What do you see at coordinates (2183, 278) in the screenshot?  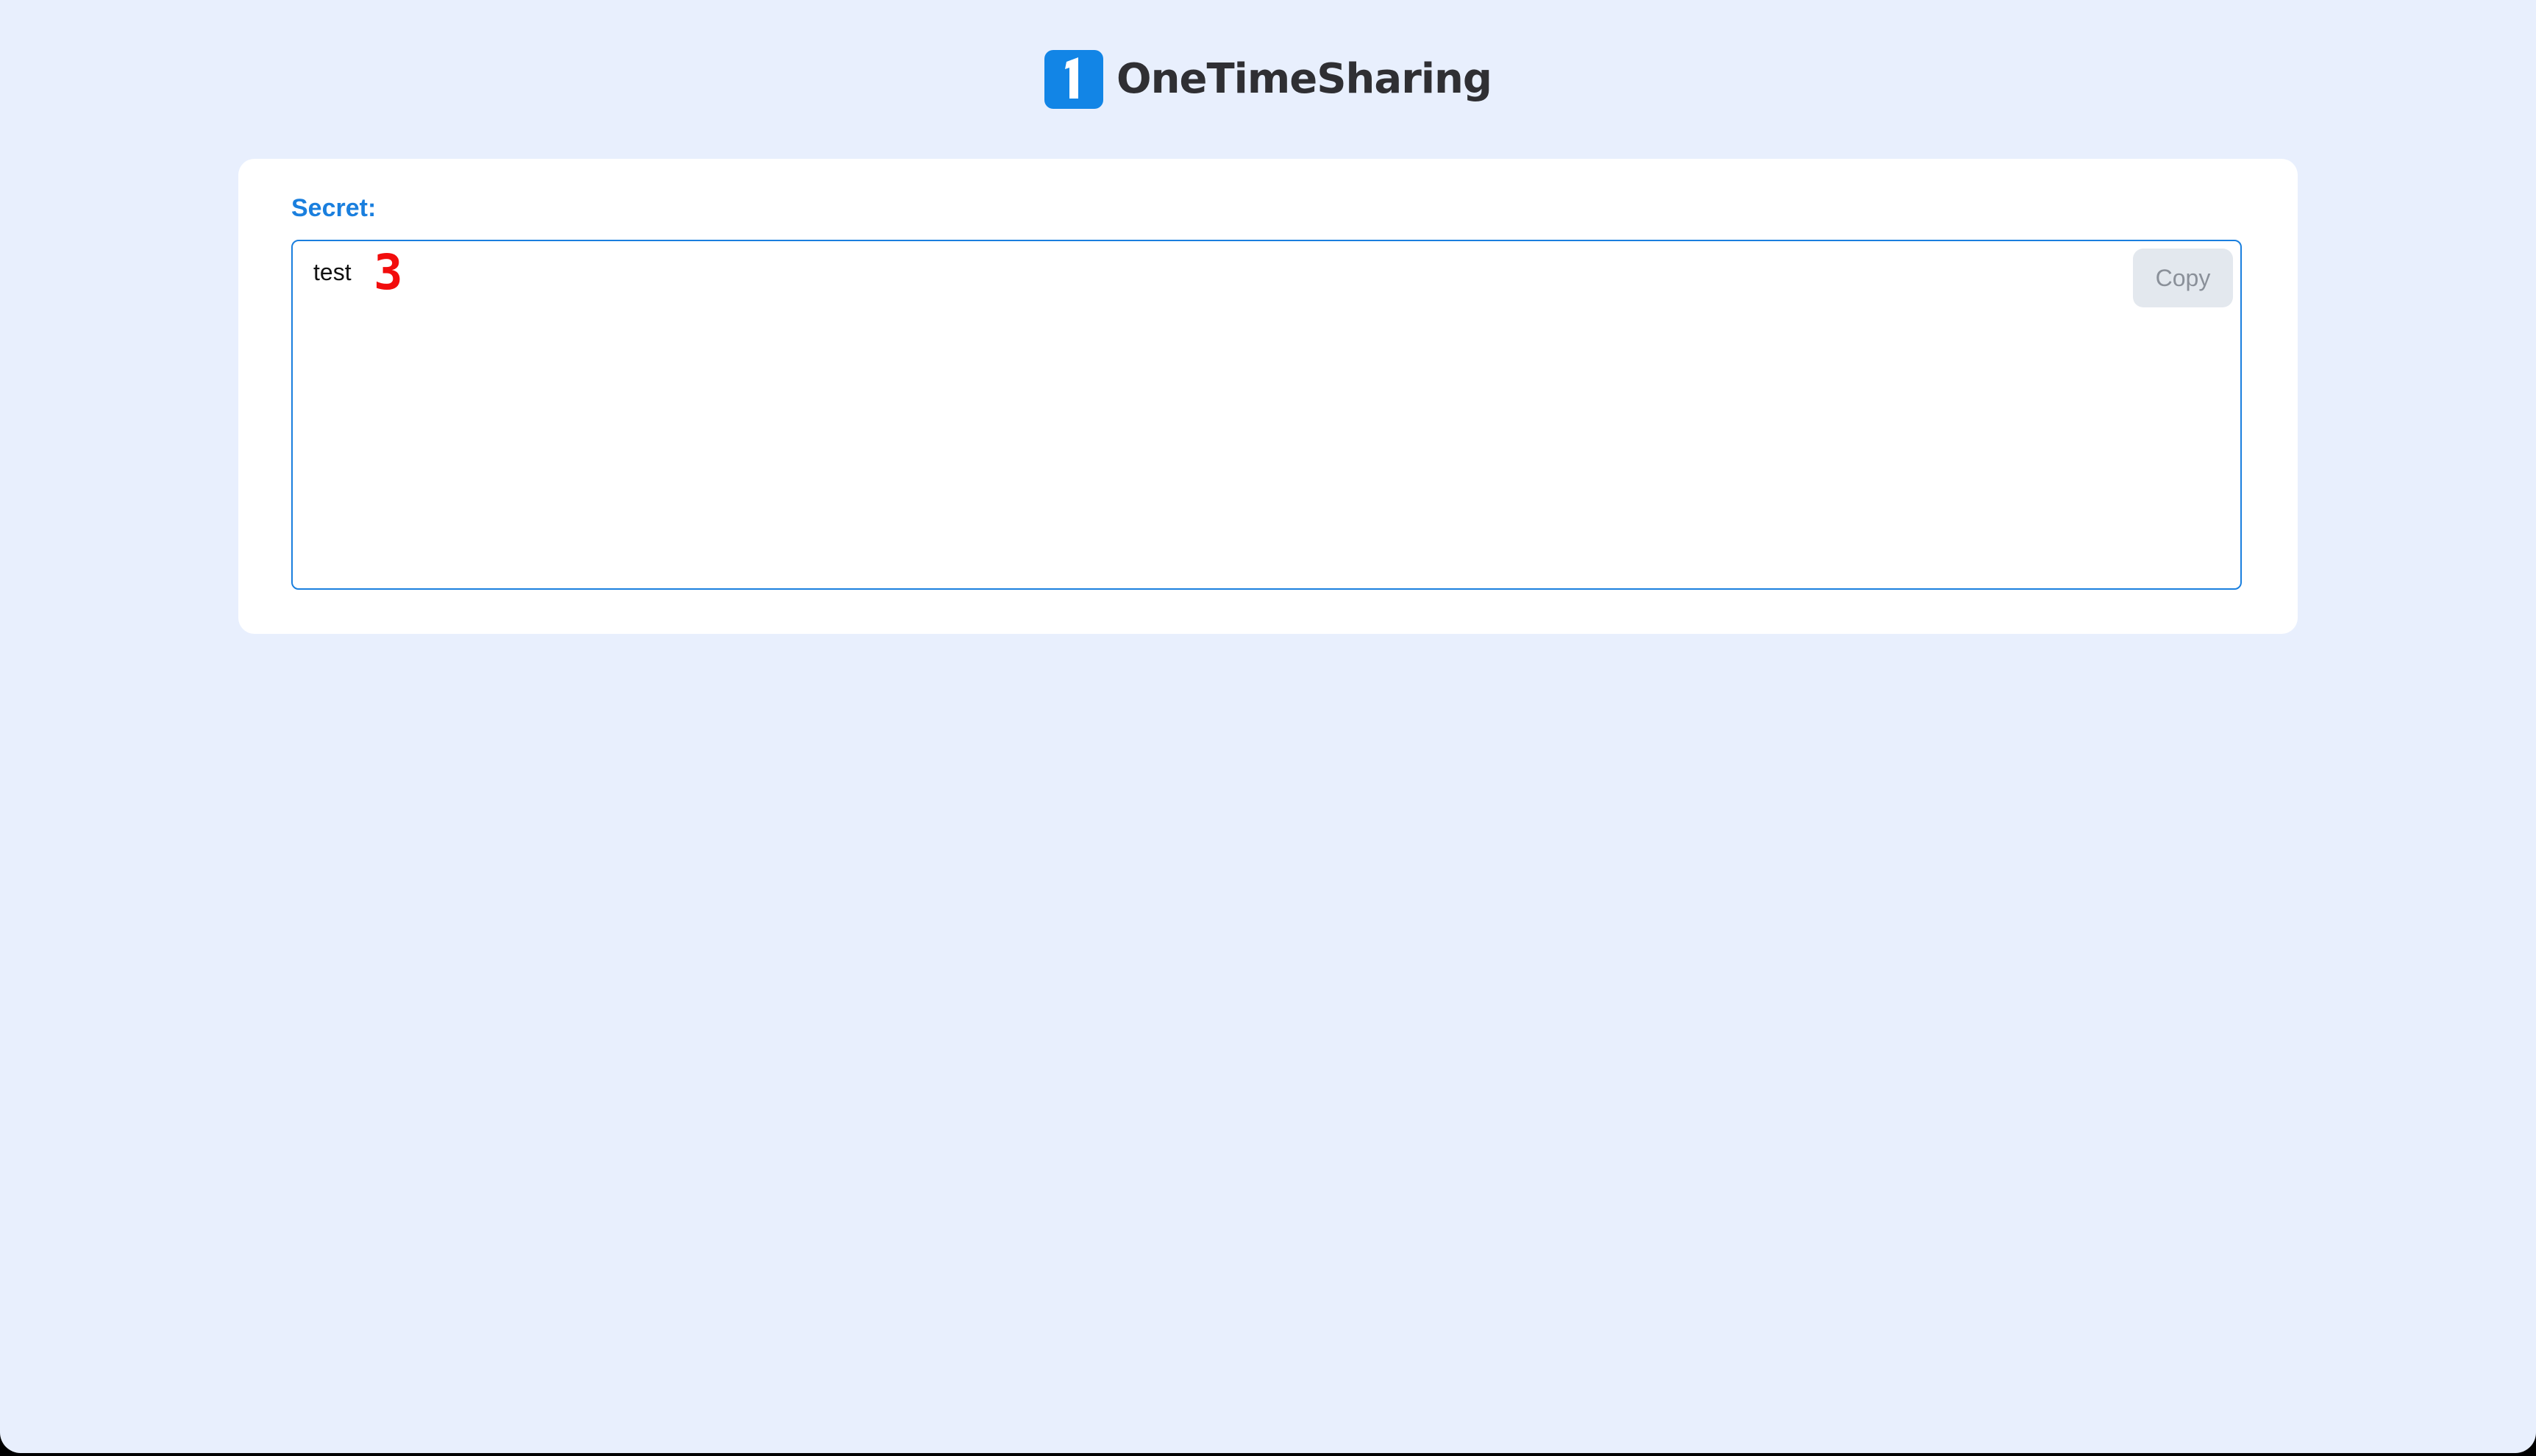 I see `copy-button: Copy` at bounding box center [2183, 278].